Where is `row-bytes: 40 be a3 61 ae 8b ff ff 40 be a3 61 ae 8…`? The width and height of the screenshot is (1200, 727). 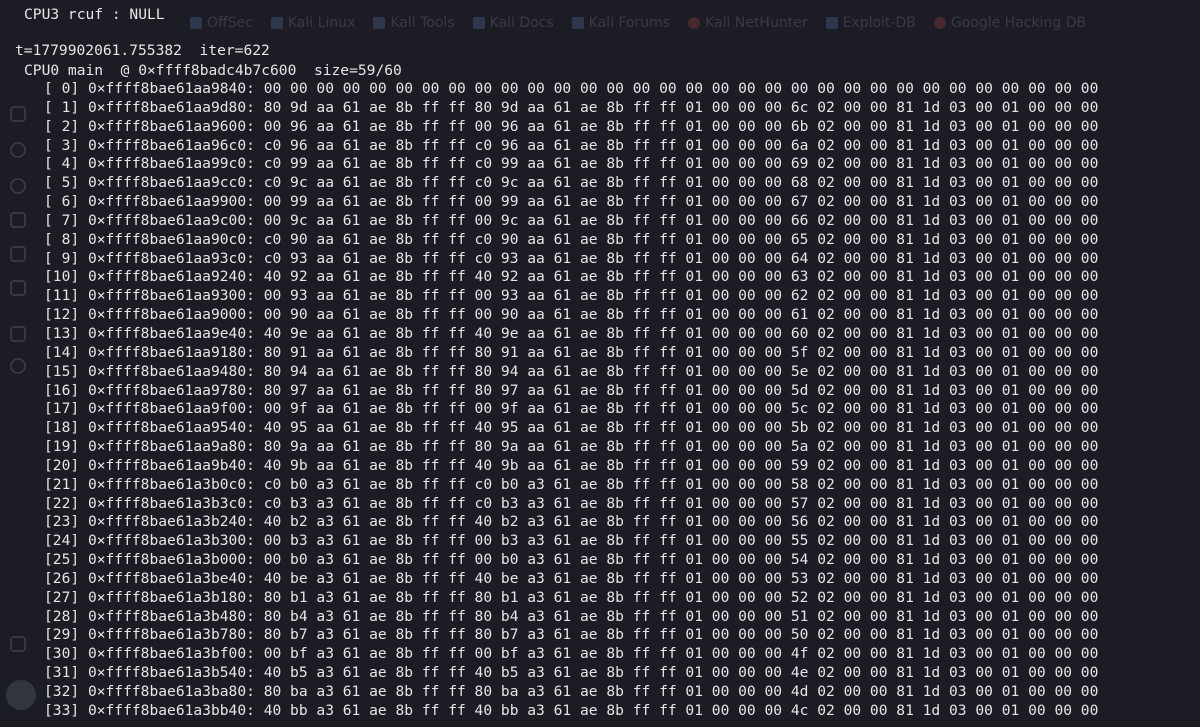 row-bytes: 40 be a3 61 ae 8b ff ff 40 be a3 61 ae 8… is located at coordinates (681, 578).